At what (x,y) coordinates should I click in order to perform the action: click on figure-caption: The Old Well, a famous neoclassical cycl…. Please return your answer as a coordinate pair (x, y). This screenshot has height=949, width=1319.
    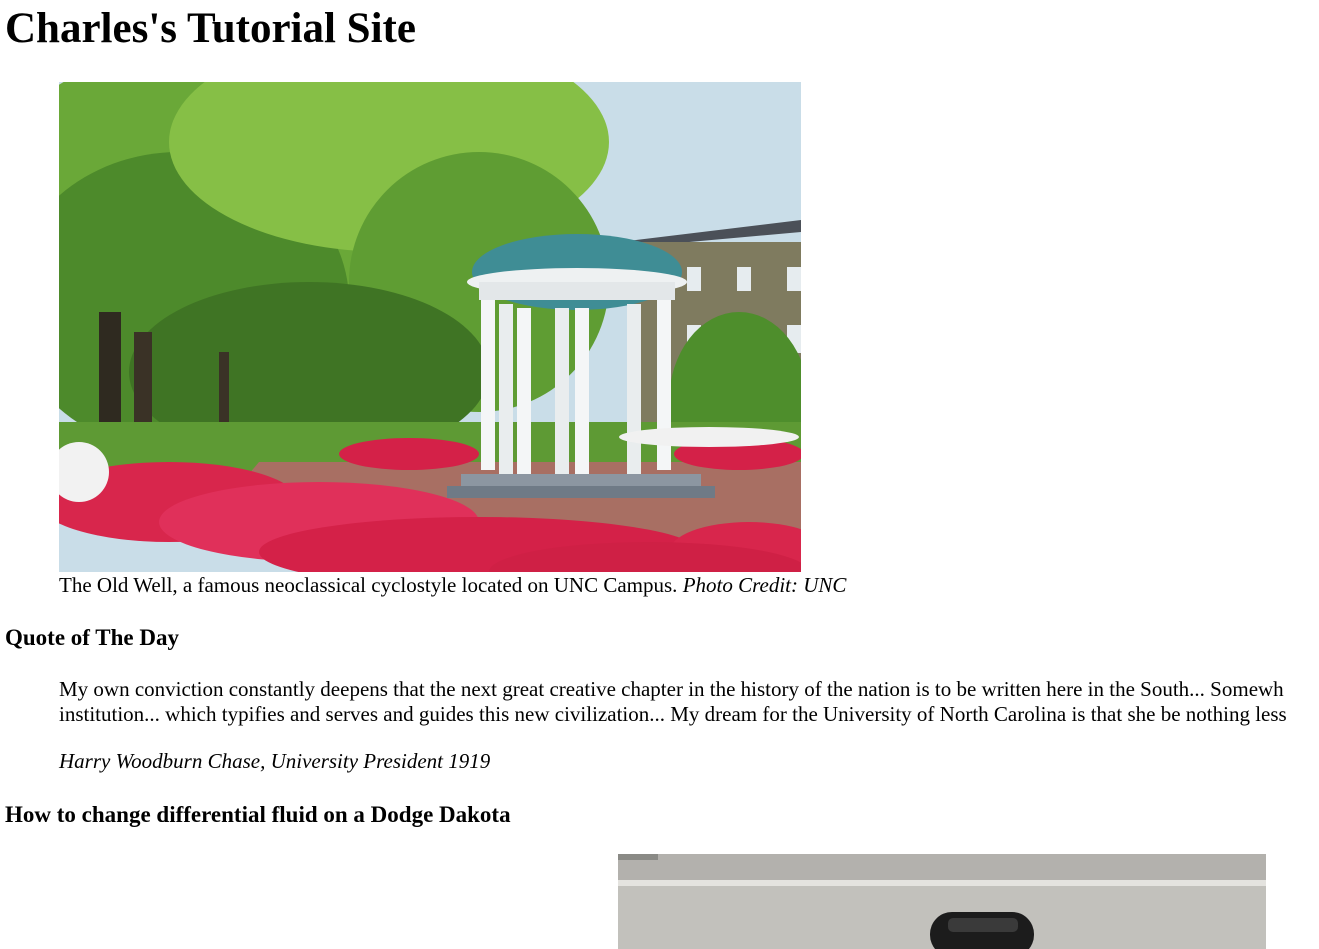
    Looking at the image, I should click on (452, 585).